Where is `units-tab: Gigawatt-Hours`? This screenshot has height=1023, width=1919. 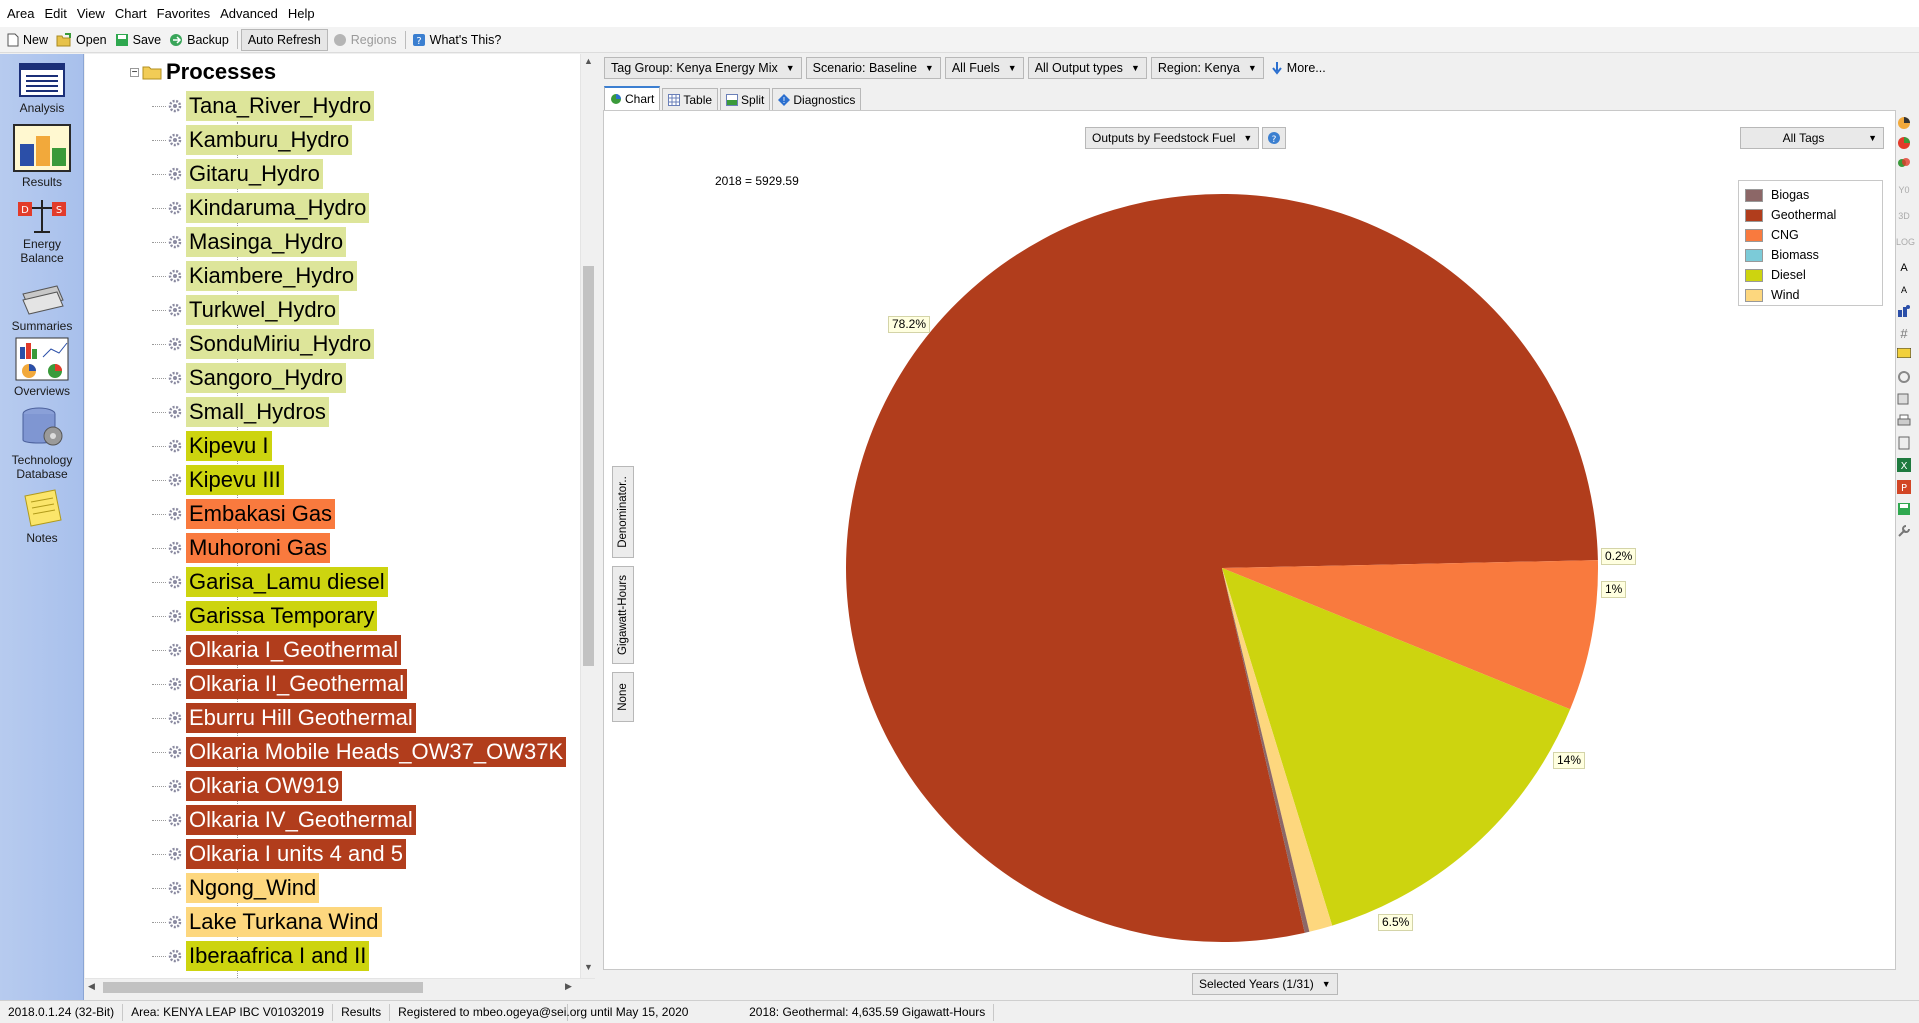 units-tab: Gigawatt-Hours is located at coordinates (623, 615).